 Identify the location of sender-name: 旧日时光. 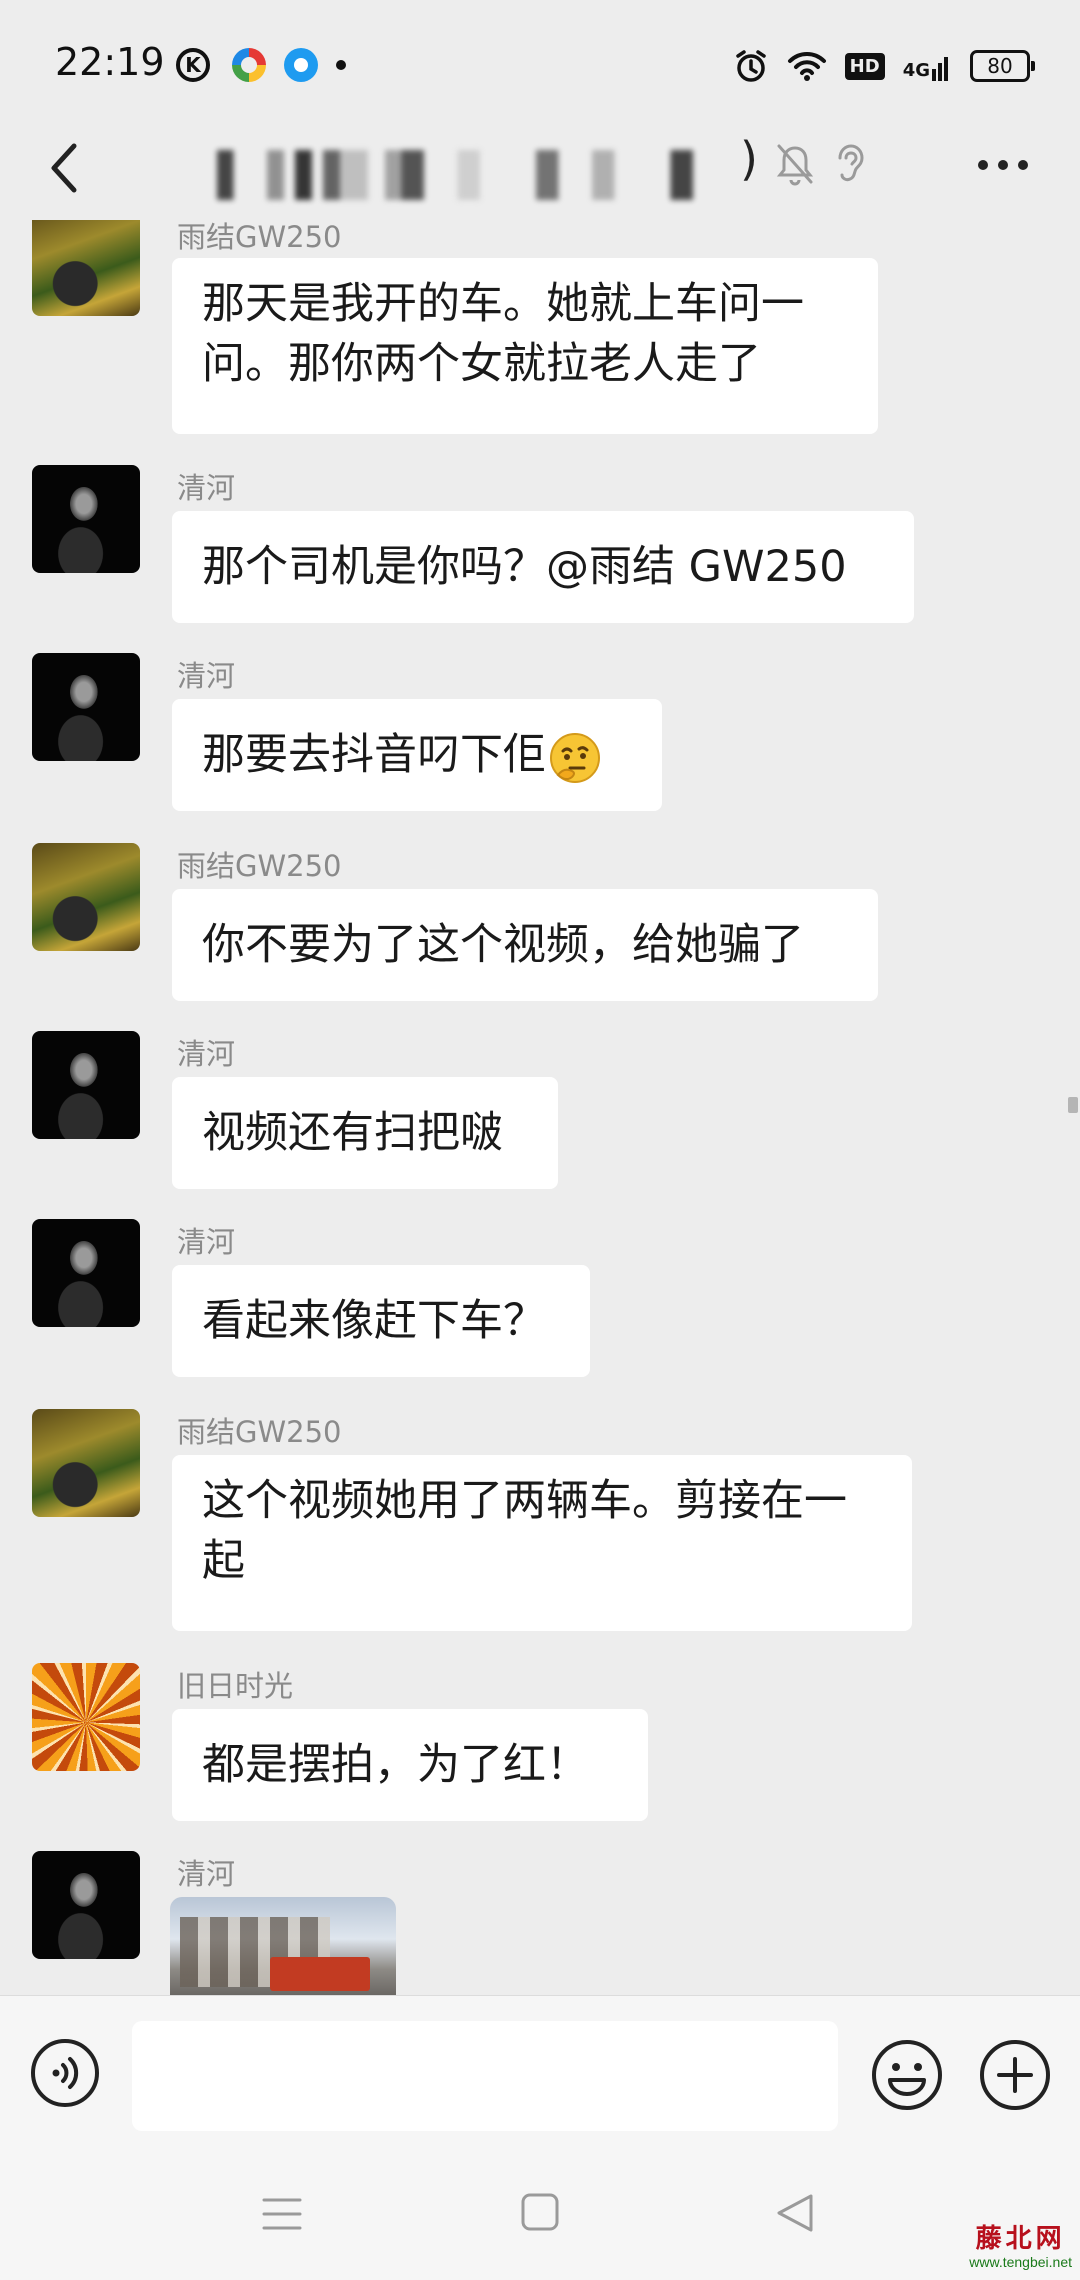
(235, 1686).